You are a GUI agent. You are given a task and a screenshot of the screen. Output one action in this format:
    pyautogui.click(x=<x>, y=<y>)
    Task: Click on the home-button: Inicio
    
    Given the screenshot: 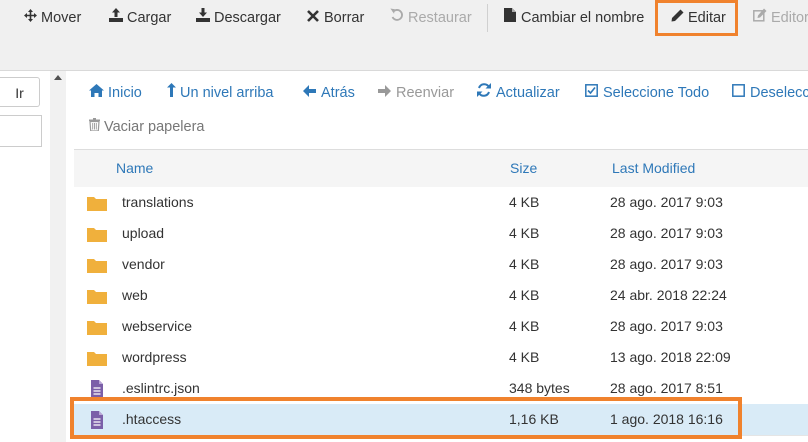 What is the action you would take?
    pyautogui.click(x=115, y=93)
    